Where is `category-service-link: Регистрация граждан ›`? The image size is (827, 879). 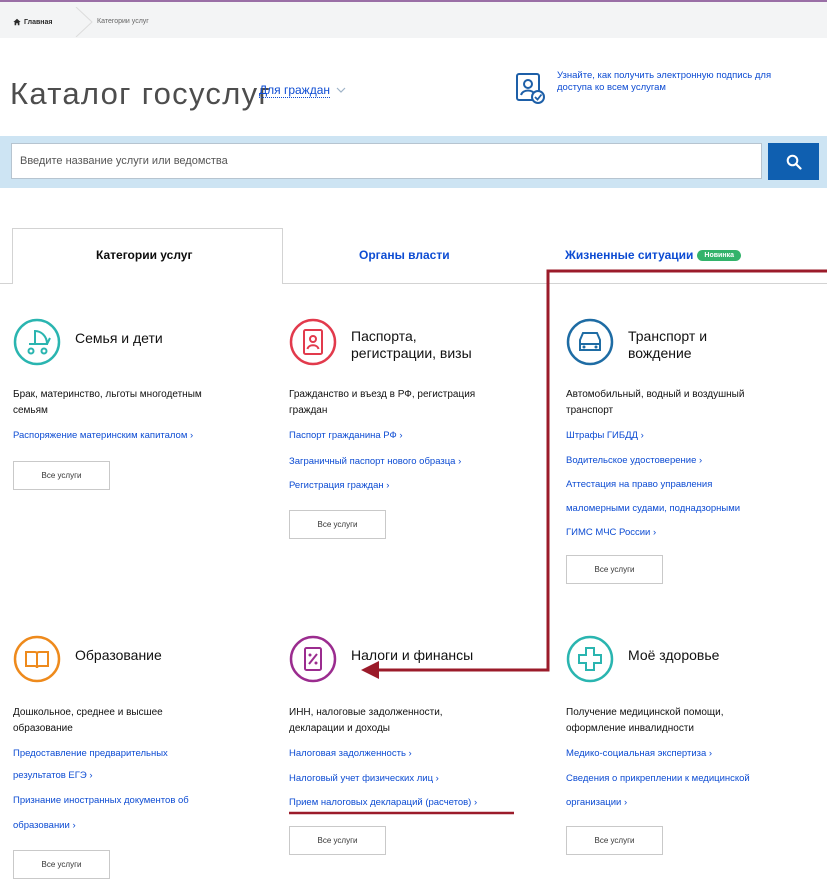 category-service-link: Регистрация граждан › is located at coordinates (339, 486).